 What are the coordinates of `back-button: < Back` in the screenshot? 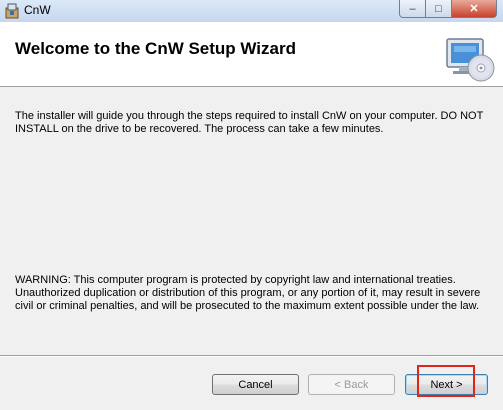 It's located at (351, 384).